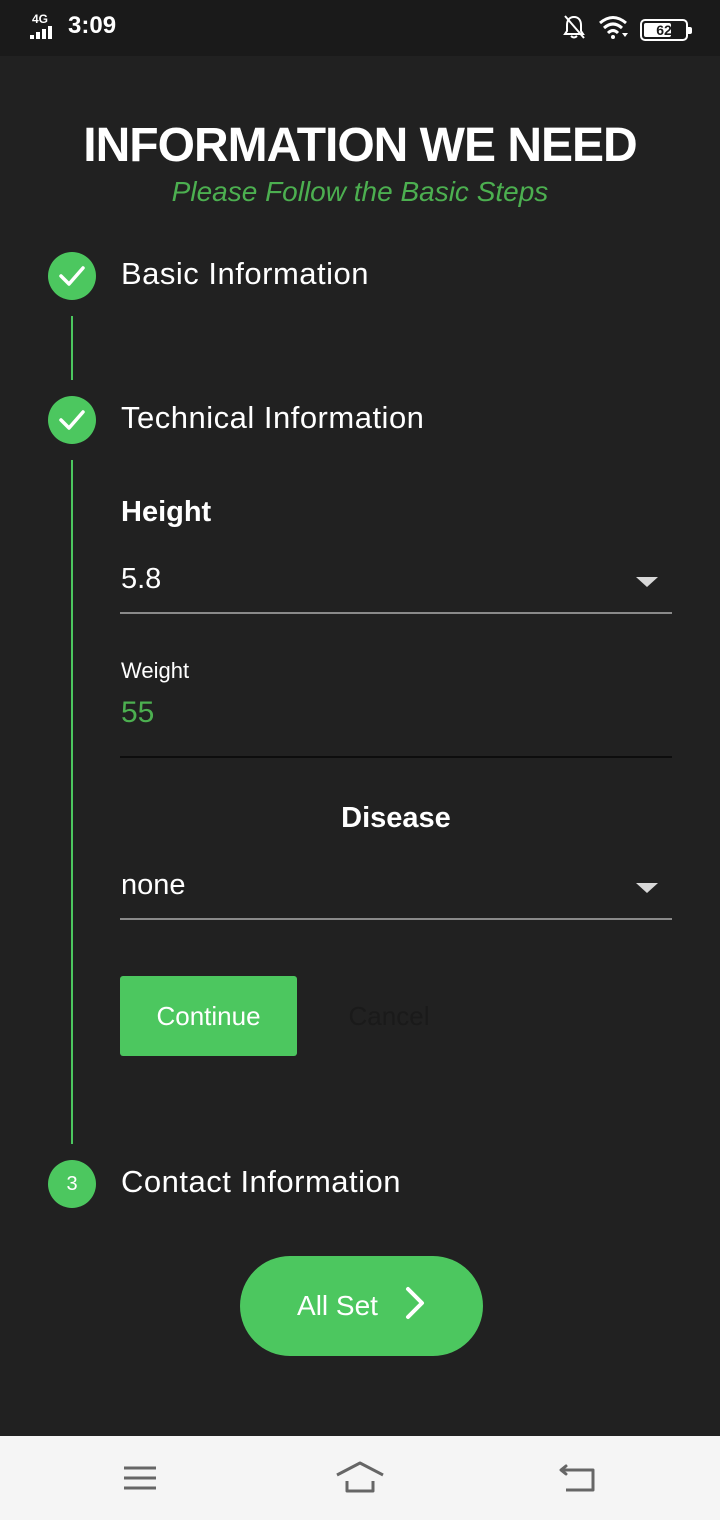 This screenshot has height=1520, width=720. Describe the element at coordinates (272, 418) in the screenshot. I see `step-2-title: Technical Information` at that location.